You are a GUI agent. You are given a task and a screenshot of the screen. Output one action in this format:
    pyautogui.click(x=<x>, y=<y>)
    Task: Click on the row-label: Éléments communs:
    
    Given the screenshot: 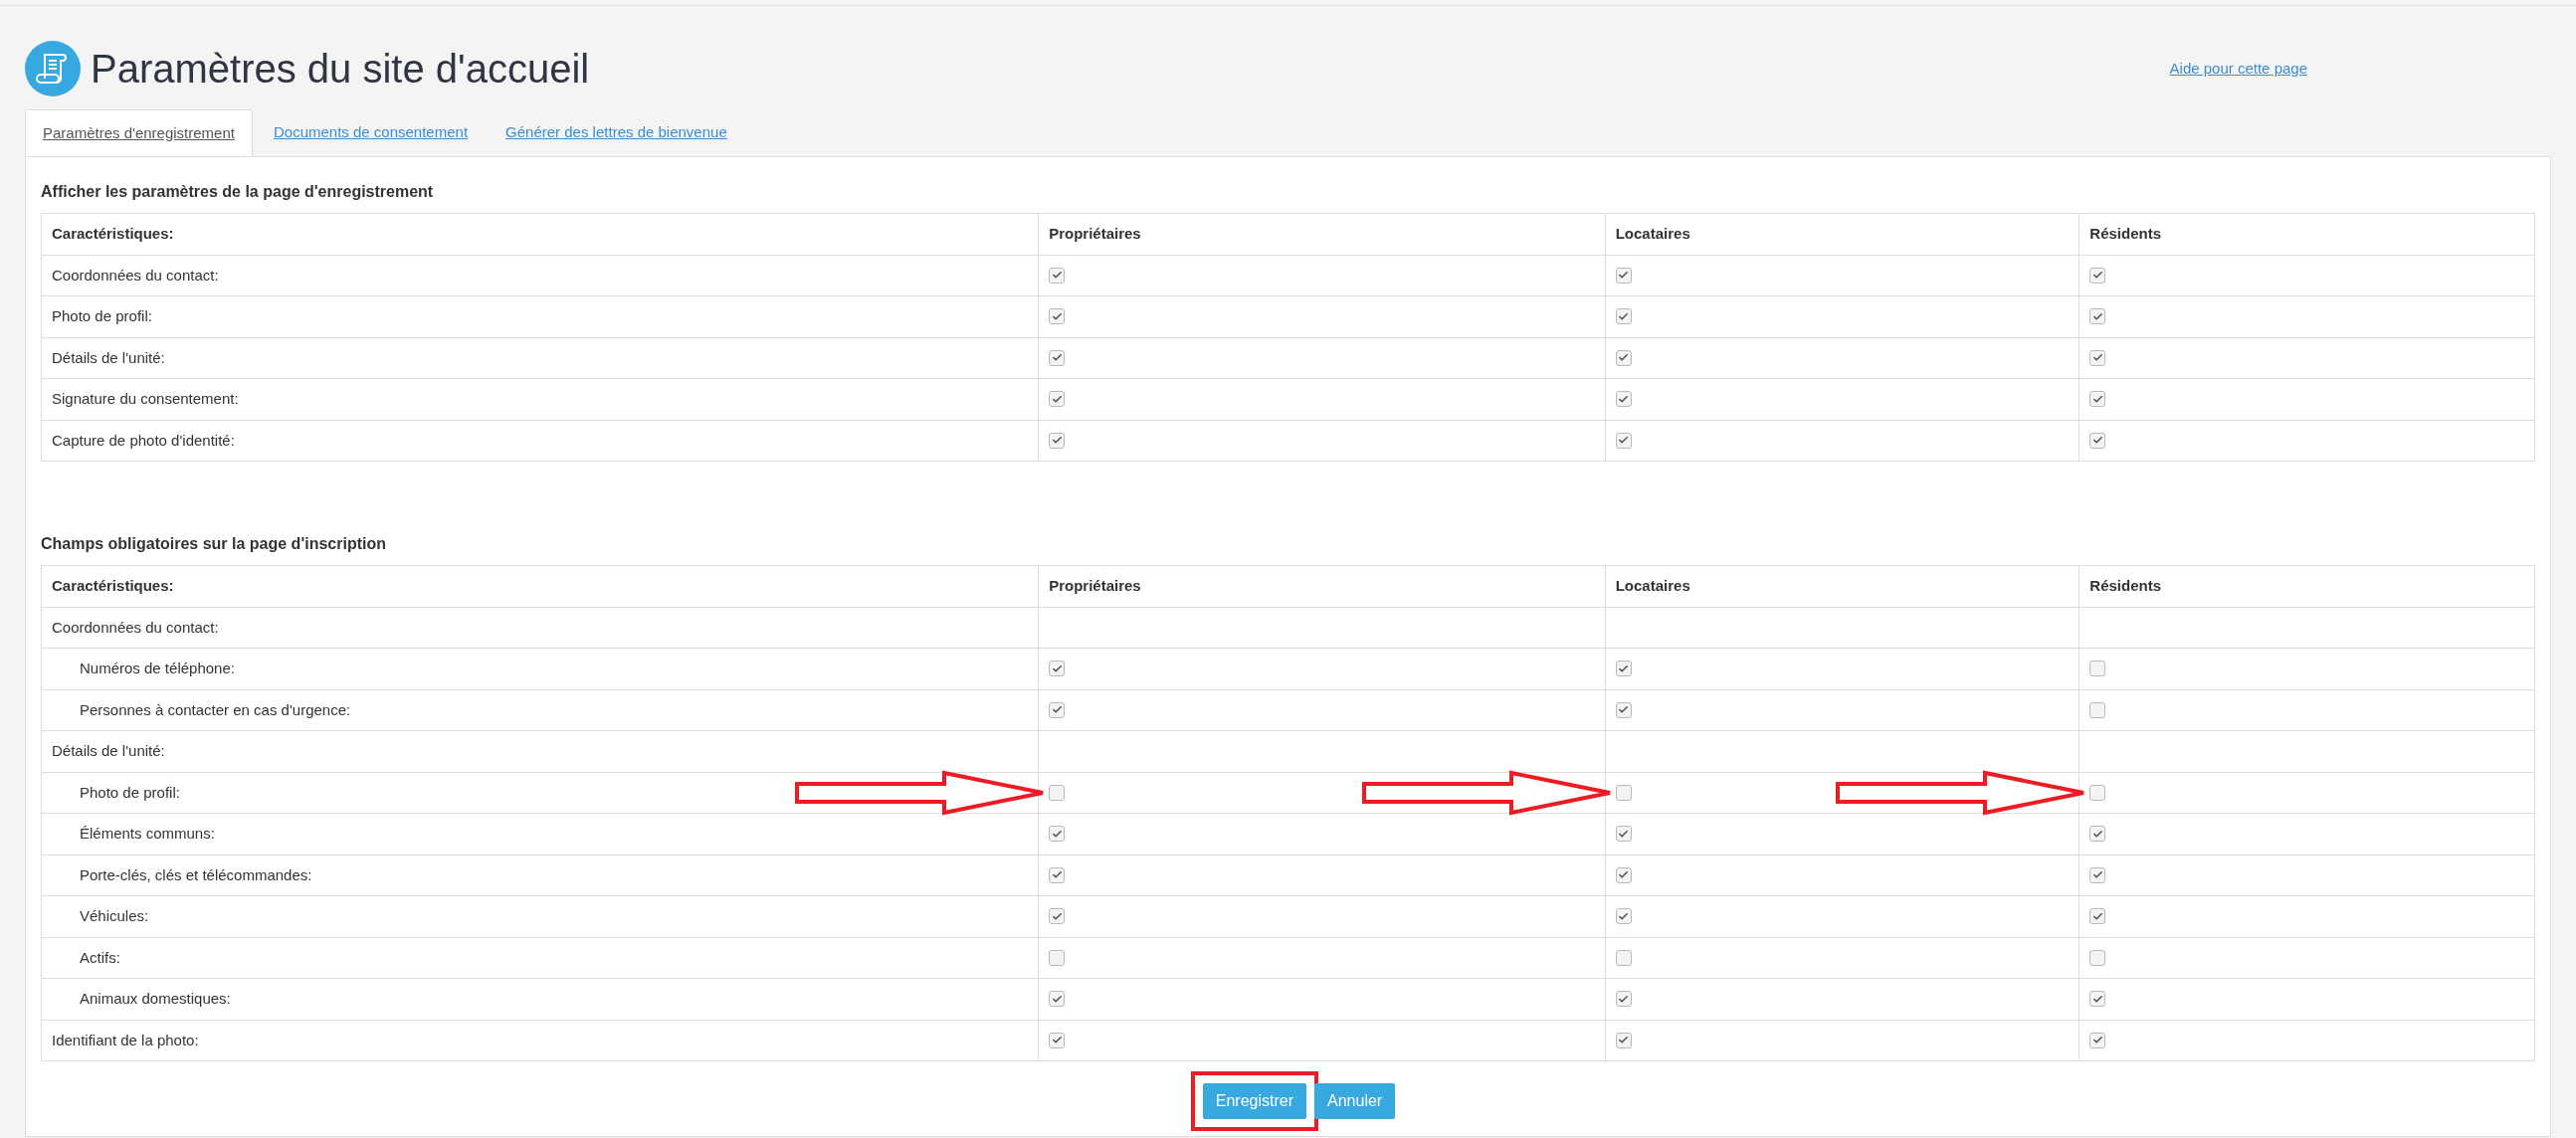 What is the action you would take?
    pyautogui.click(x=147, y=834)
    